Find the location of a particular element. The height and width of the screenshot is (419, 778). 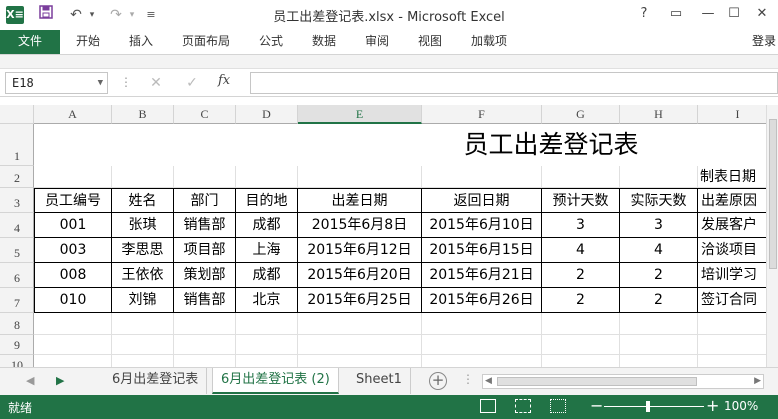

table-header-cell: 预计天数 is located at coordinates (581, 200).